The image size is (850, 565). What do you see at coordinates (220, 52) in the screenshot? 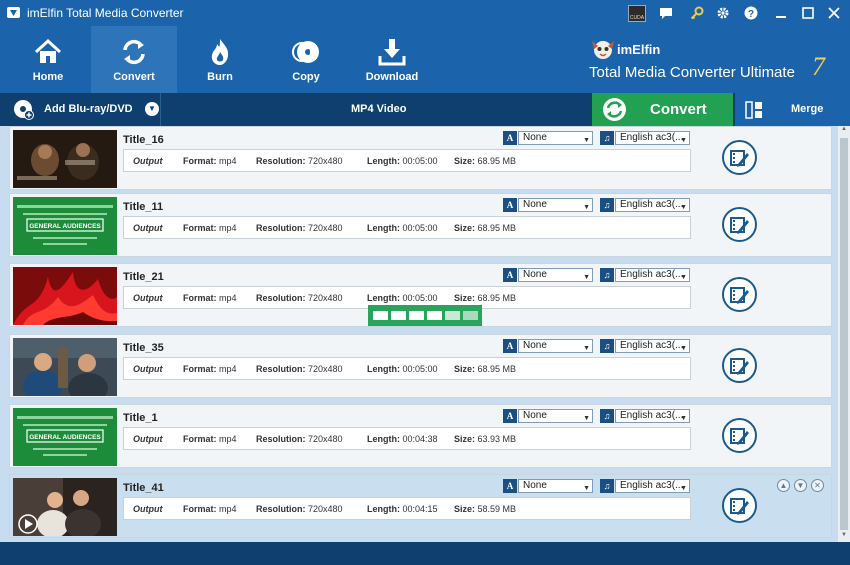
I see `burn-icon` at bounding box center [220, 52].